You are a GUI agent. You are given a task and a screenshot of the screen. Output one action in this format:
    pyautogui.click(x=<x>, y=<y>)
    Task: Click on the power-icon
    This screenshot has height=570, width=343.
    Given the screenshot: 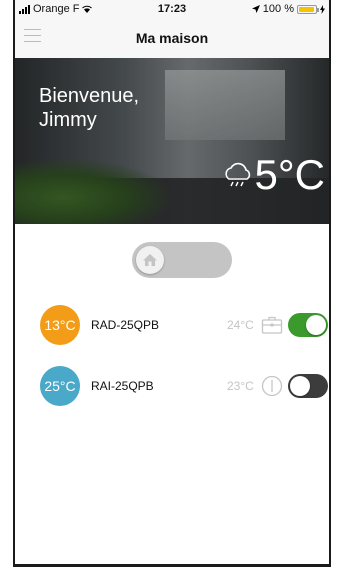 What is the action you would take?
    pyautogui.click(x=272, y=386)
    